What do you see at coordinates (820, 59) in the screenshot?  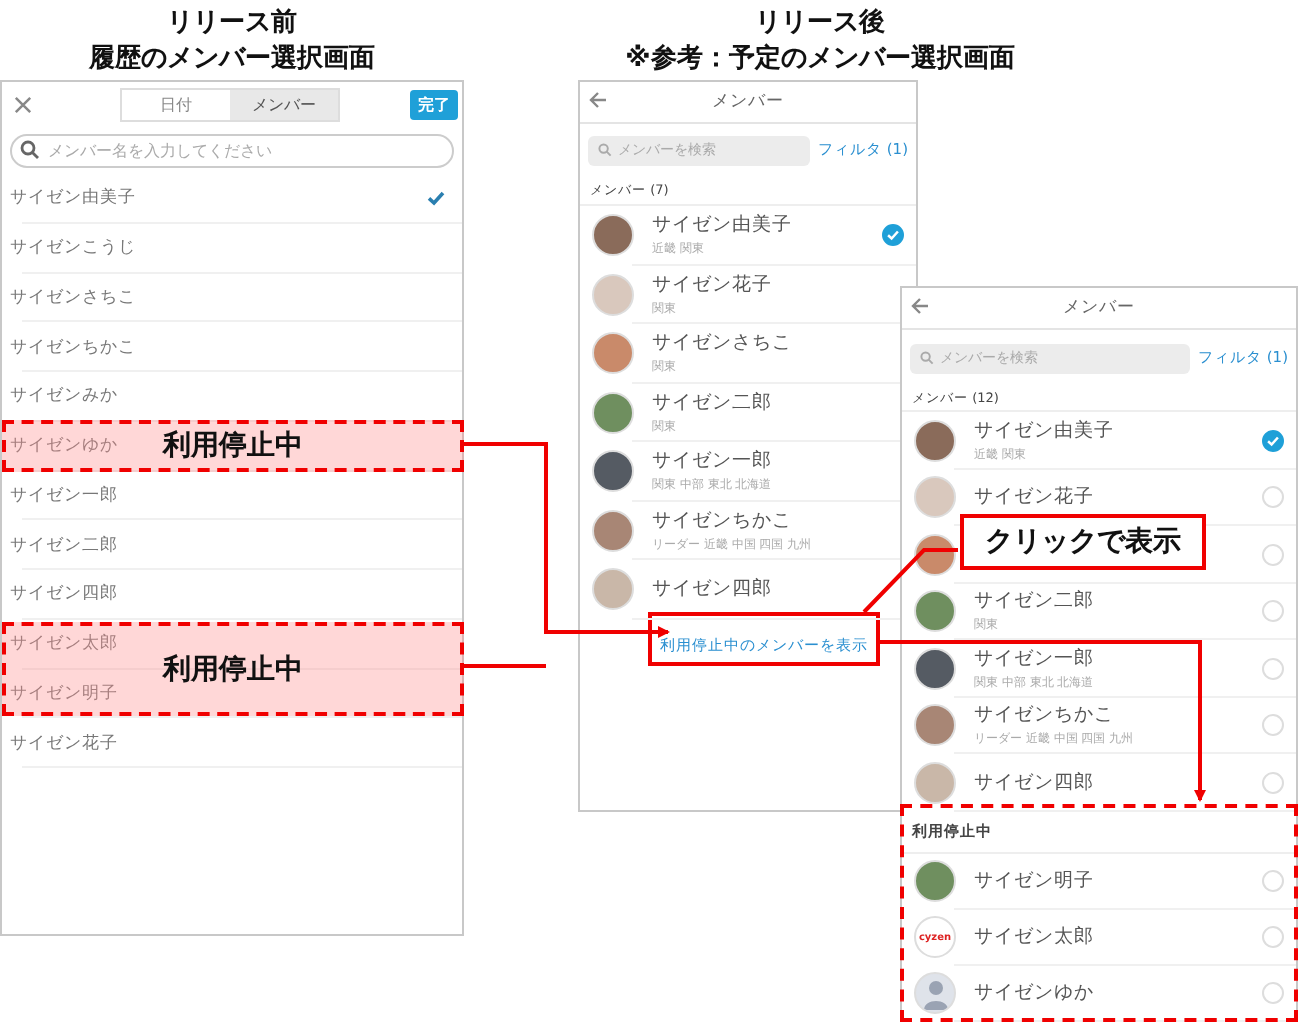 I see `subheading: ※参考：予定のメンバー選択画面` at bounding box center [820, 59].